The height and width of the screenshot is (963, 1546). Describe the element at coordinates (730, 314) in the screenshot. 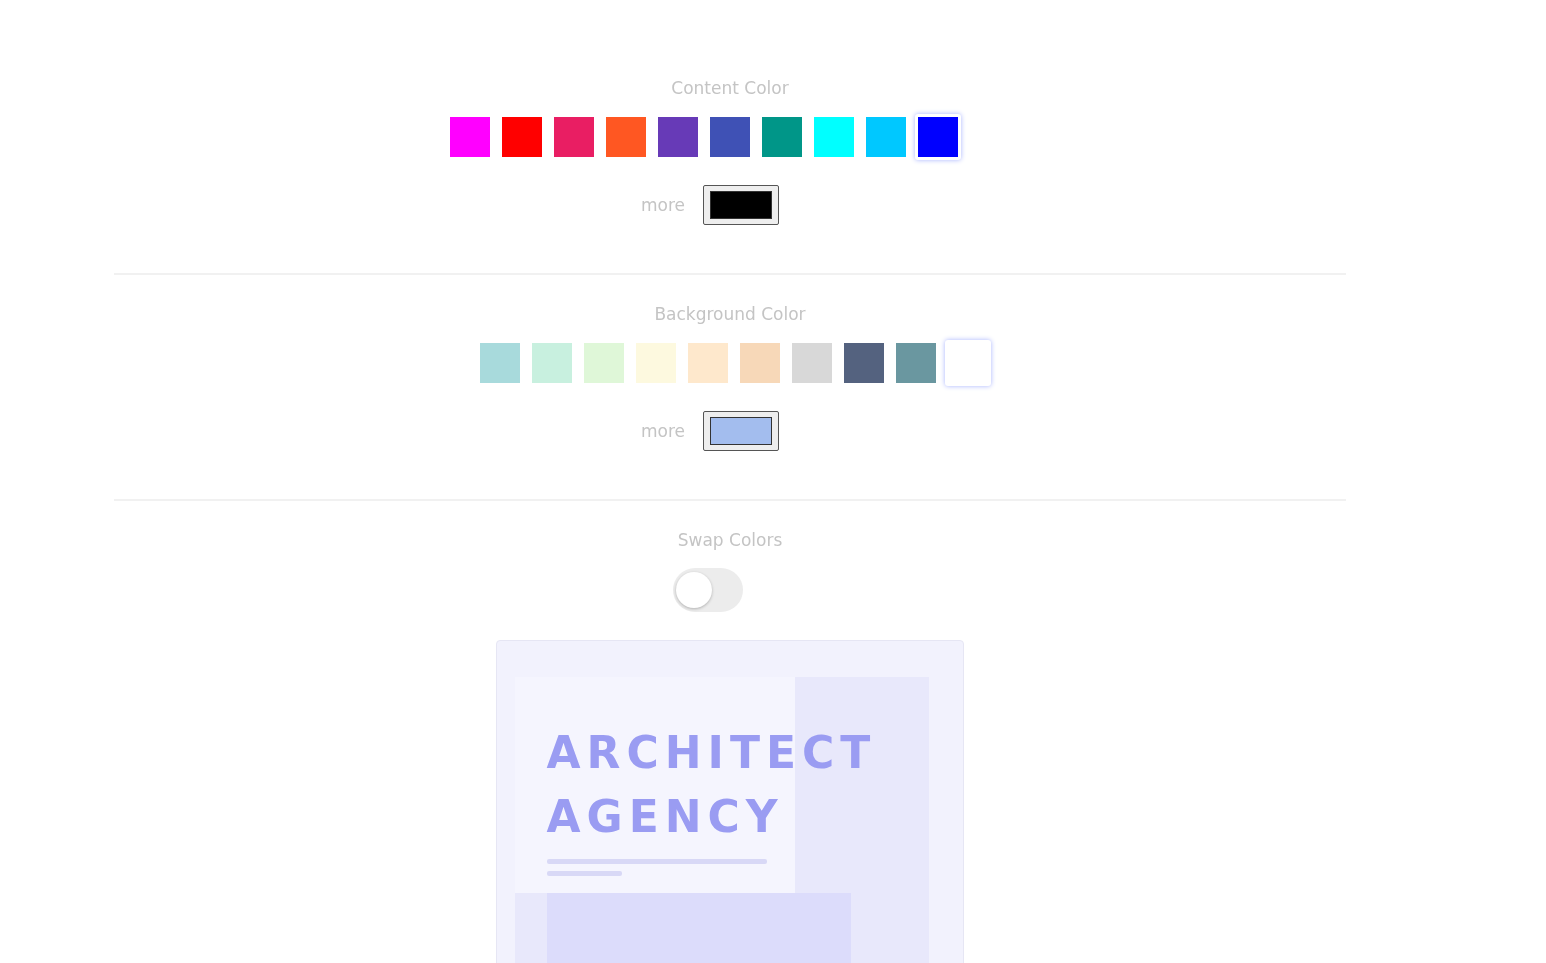

I see `section-title: Background Color` at that location.